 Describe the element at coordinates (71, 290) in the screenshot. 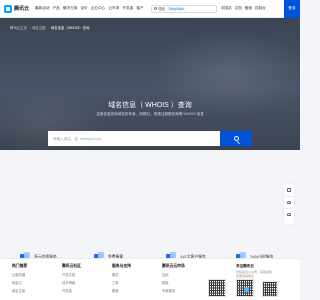

I see `footer-link: 开发者` at that location.